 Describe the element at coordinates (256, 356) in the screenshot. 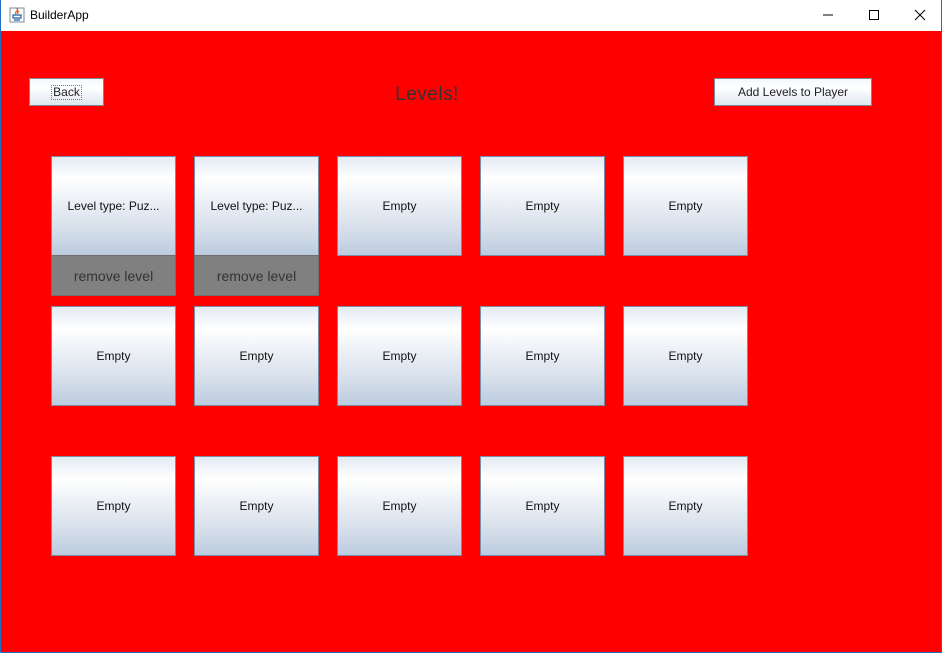

I see `level-slot-2-2: Empty` at that location.